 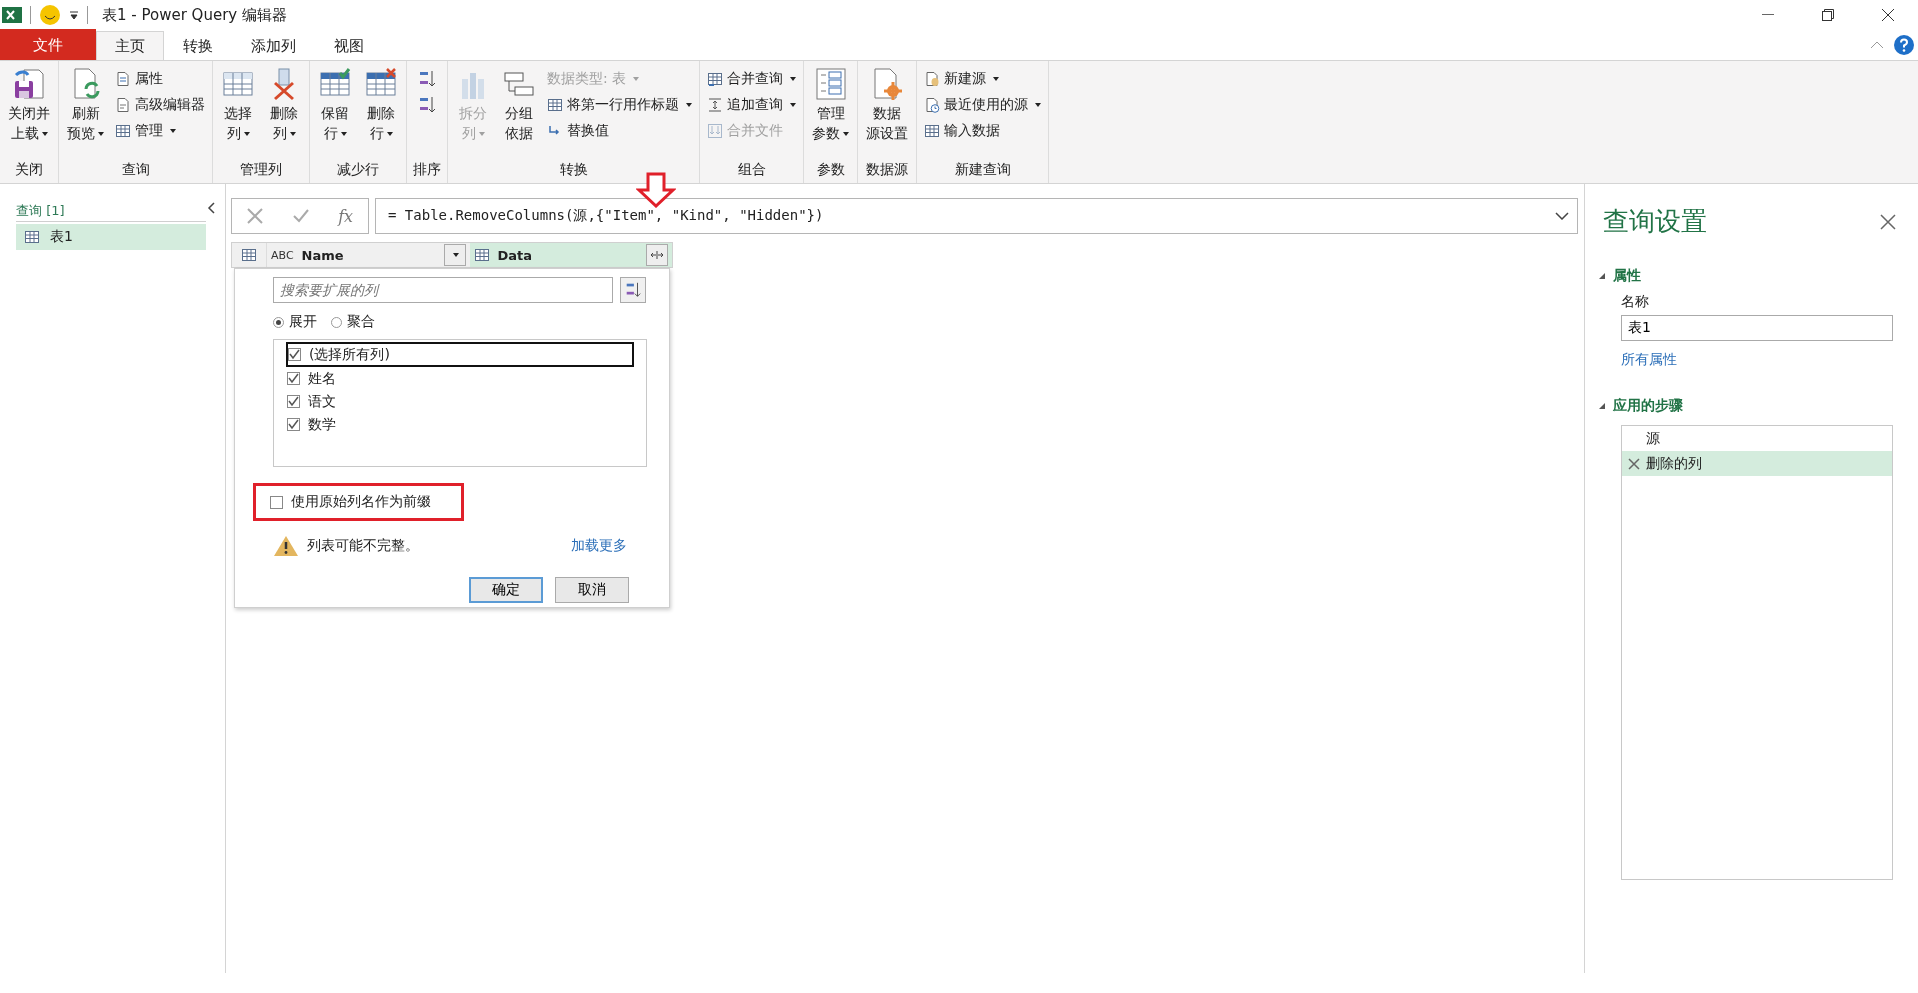 I want to click on ribbon-button: 合并查询, so click(x=751, y=79).